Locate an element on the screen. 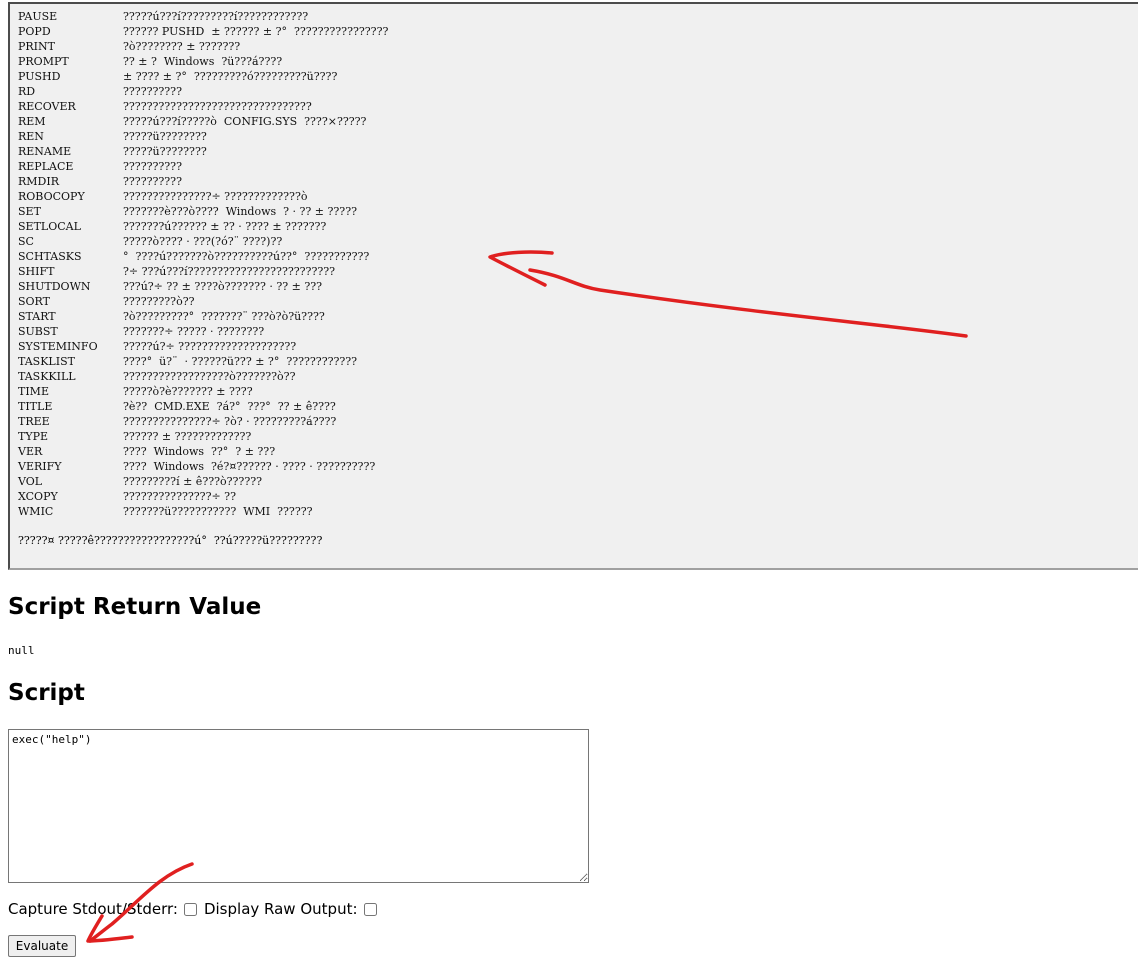 This screenshot has width=1138, height=966. command-row: XCOPY ???????????????÷ ?? is located at coordinates (203, 496).